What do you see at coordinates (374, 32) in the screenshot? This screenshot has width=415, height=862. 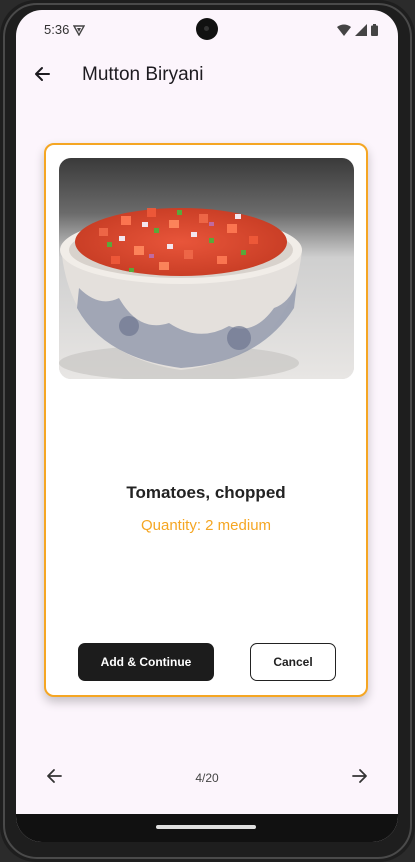 I see `battery-icon` at bounding box center [374, 32].